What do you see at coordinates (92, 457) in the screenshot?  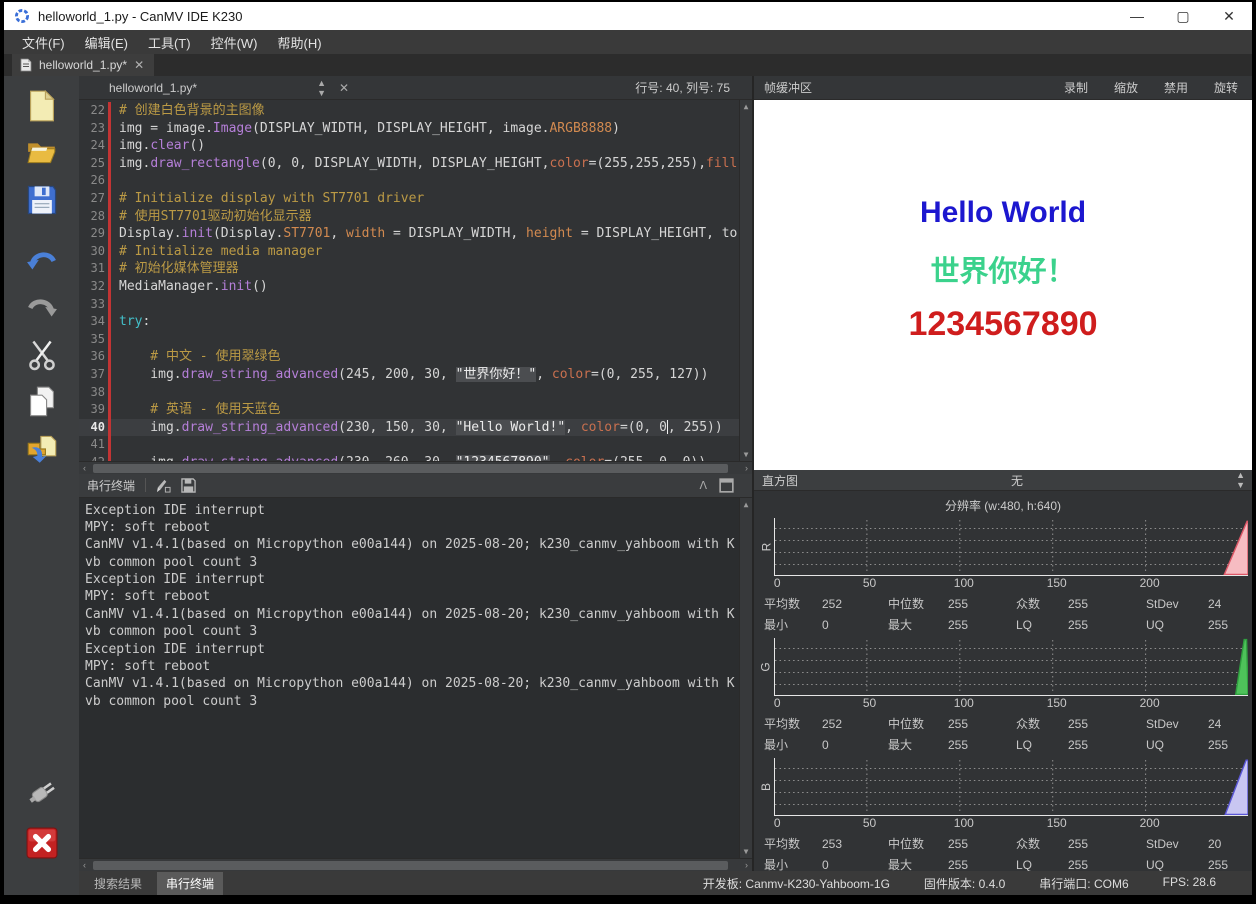 I see `line-number: 42` at bounding box center [92, 457].